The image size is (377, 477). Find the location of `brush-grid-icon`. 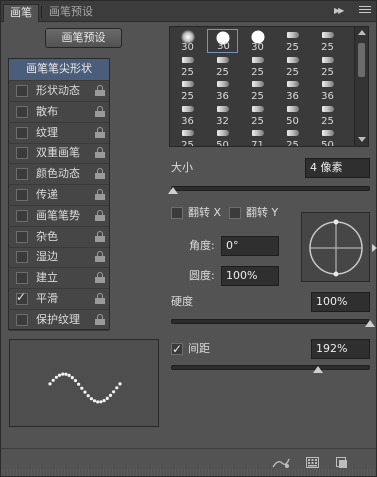

brush-grid-icon is located at coordinates (312, 462).